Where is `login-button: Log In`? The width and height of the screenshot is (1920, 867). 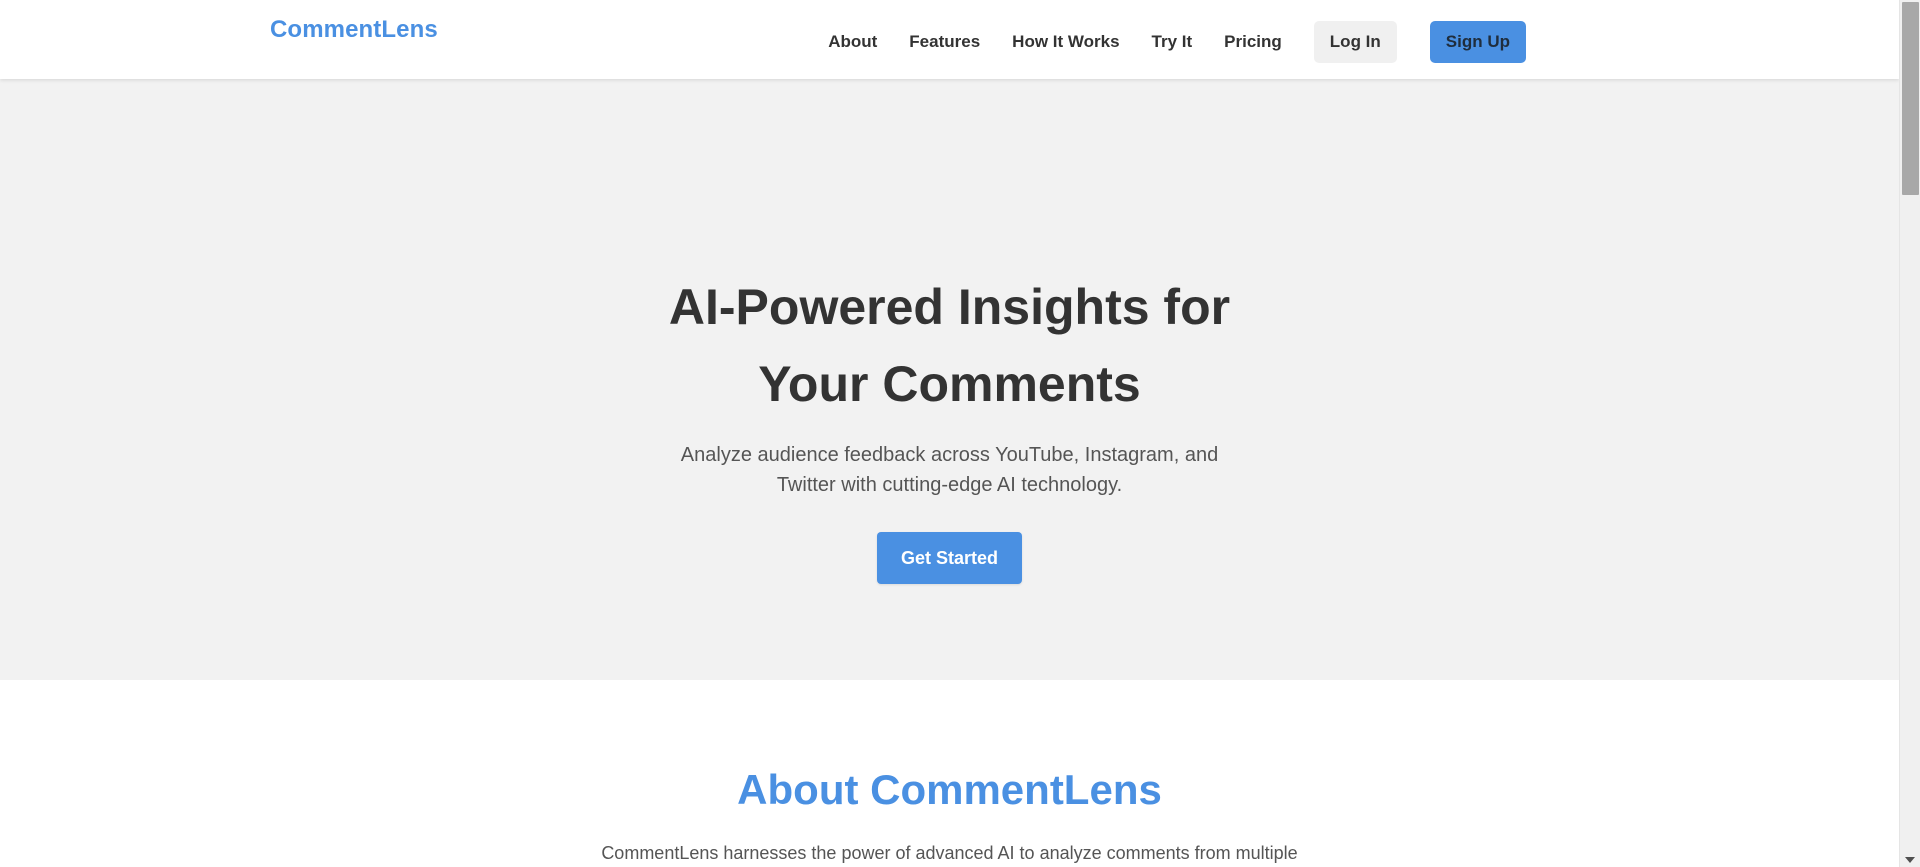 login-button: Log In is located at coordinates (1355, 42).